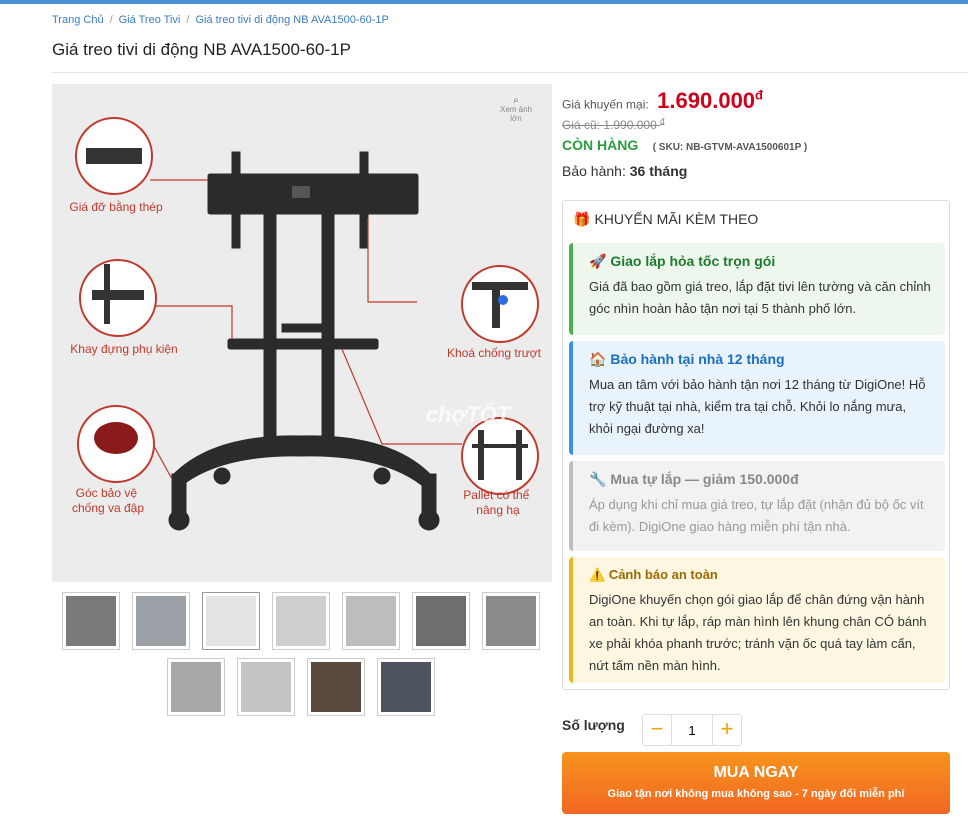  Describe the element at coordinates (600, 145) in the screenshot. I see `stock-status: CÒN HÀNG` at that location.